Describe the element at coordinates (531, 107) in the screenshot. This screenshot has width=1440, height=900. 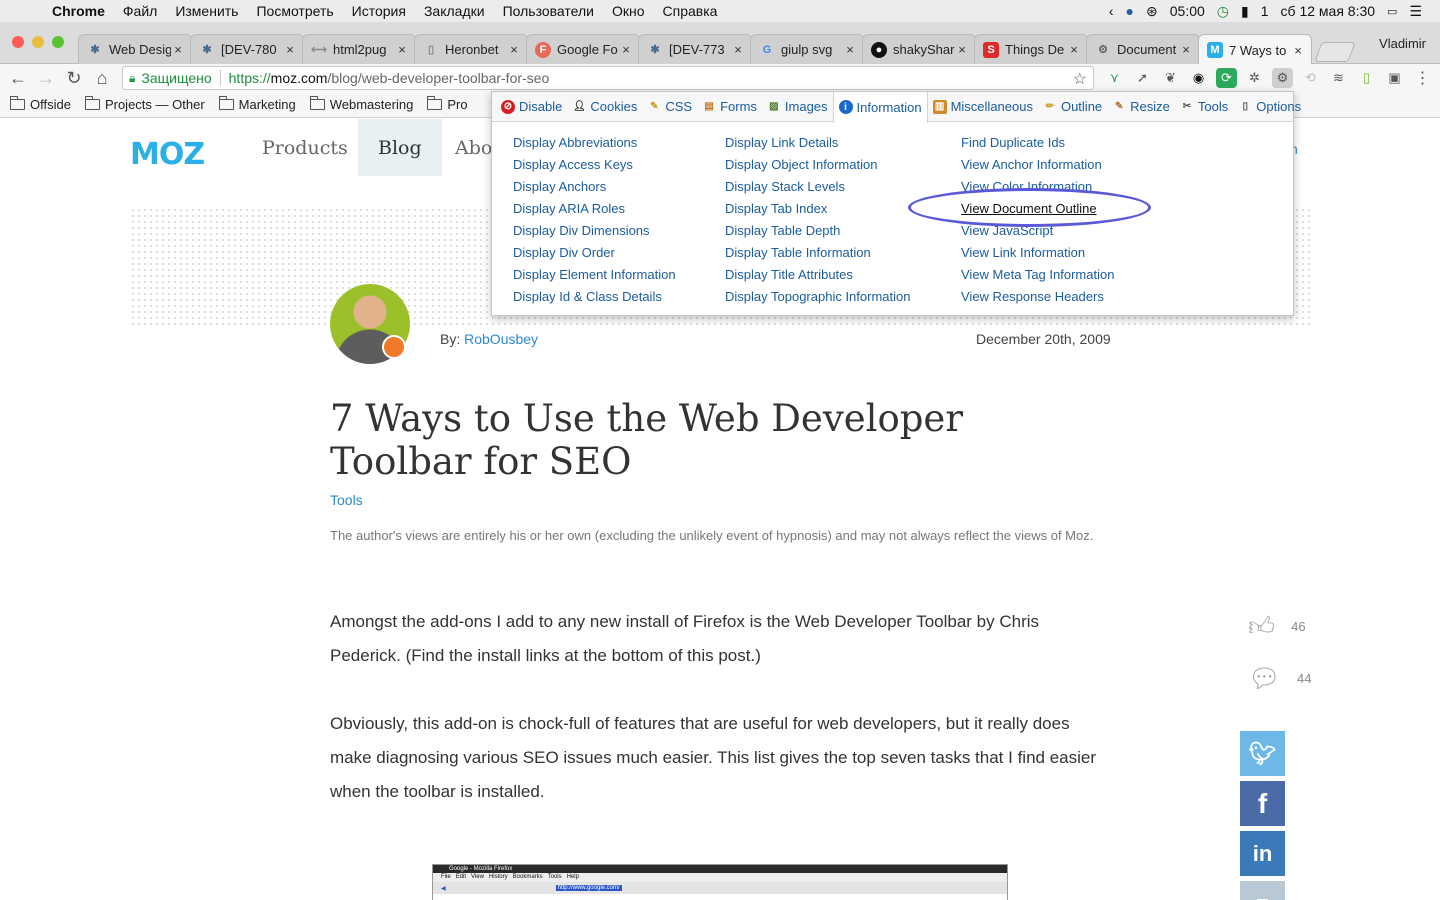
I see `tab-disable: ⊘ Disable` at that location.